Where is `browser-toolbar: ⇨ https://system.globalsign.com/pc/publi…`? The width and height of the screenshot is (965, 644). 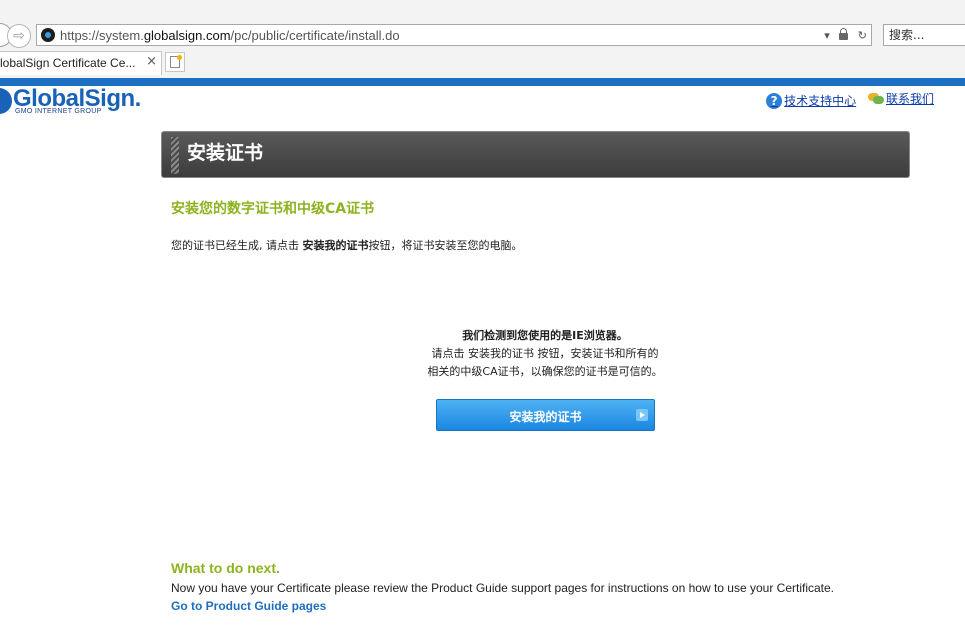
browser-toolbar: ⇨ https://system.globalsign.com/pc/publi… is located at coordinates (482, 24).